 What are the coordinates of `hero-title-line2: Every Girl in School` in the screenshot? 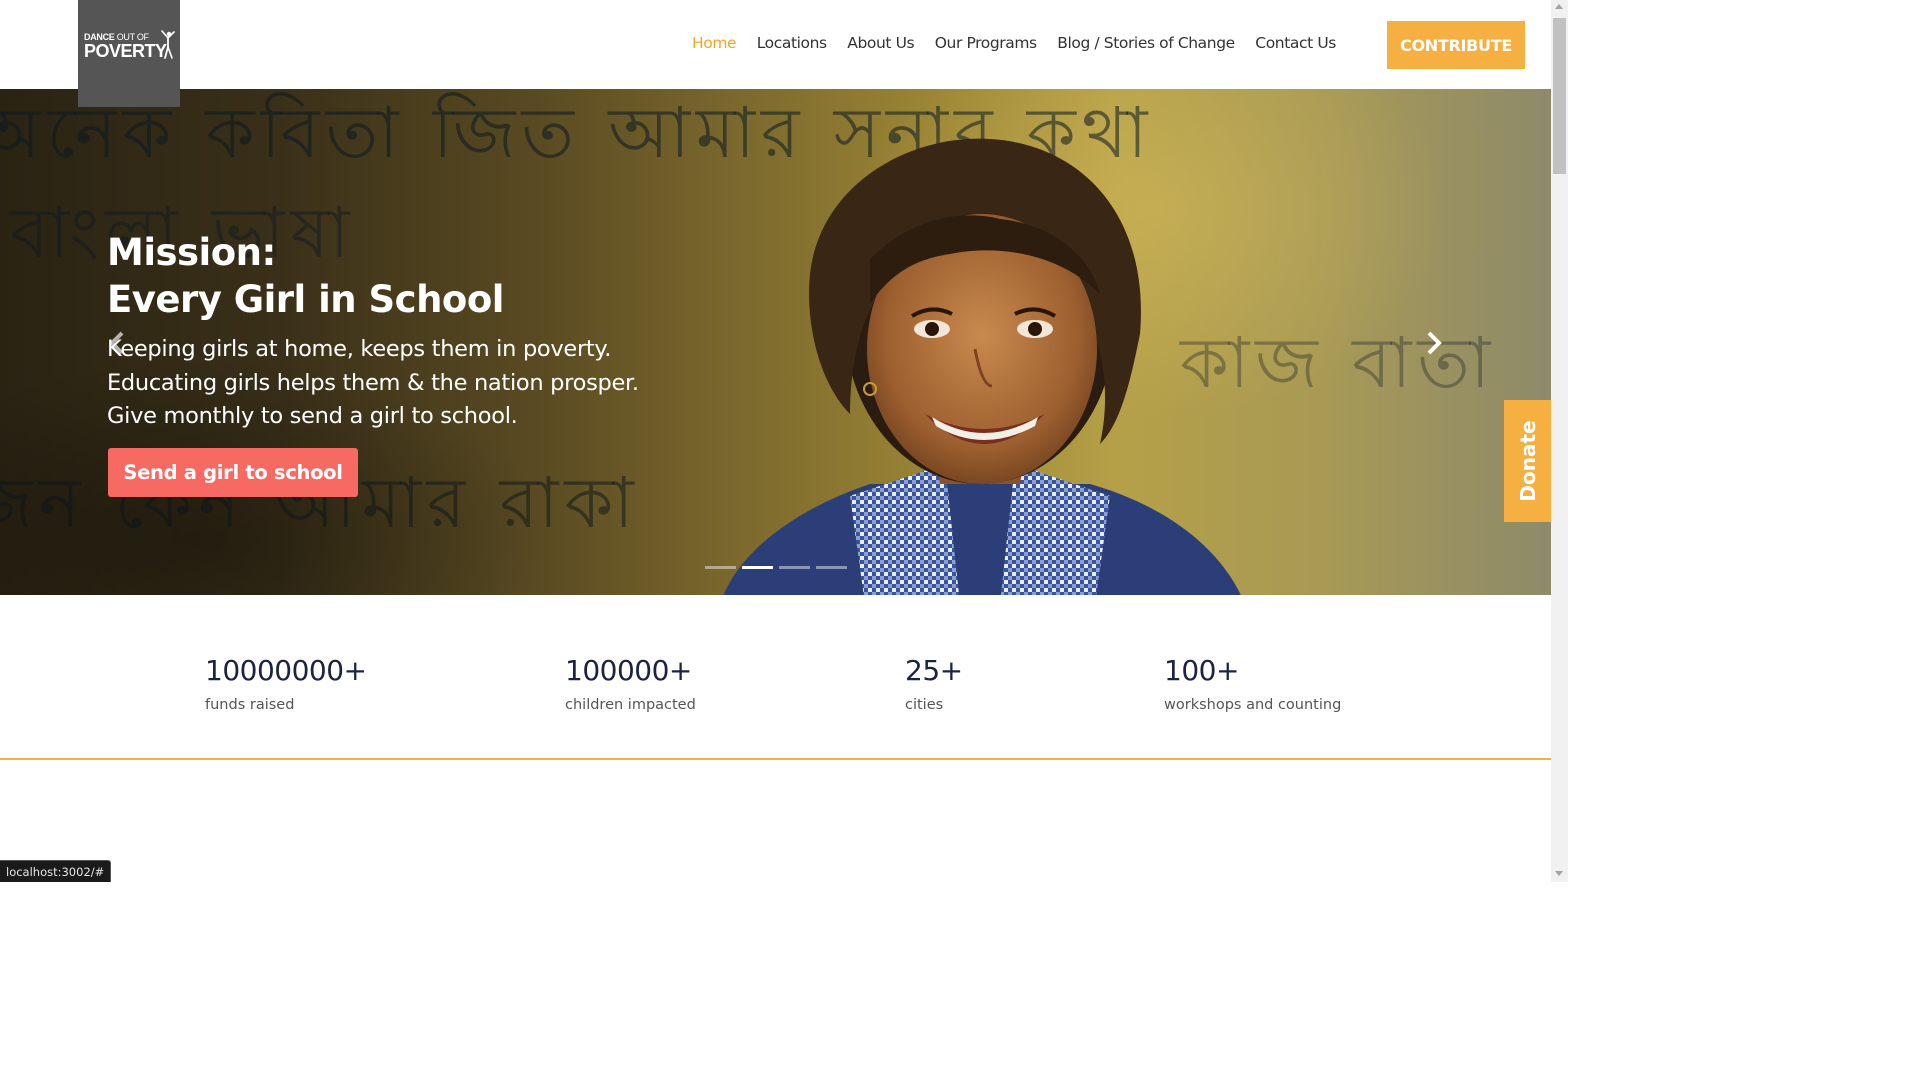 It's located at (305, 299).